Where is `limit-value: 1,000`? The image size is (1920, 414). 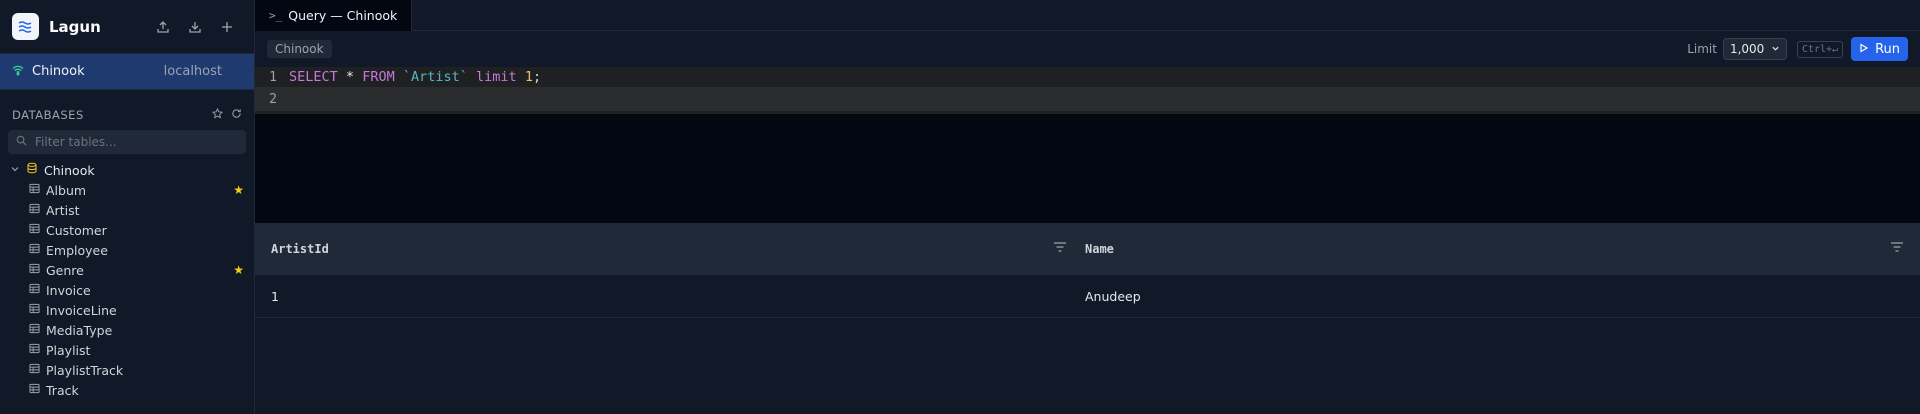
limit-value: 1,000 is located at coordinates (1747, 49).